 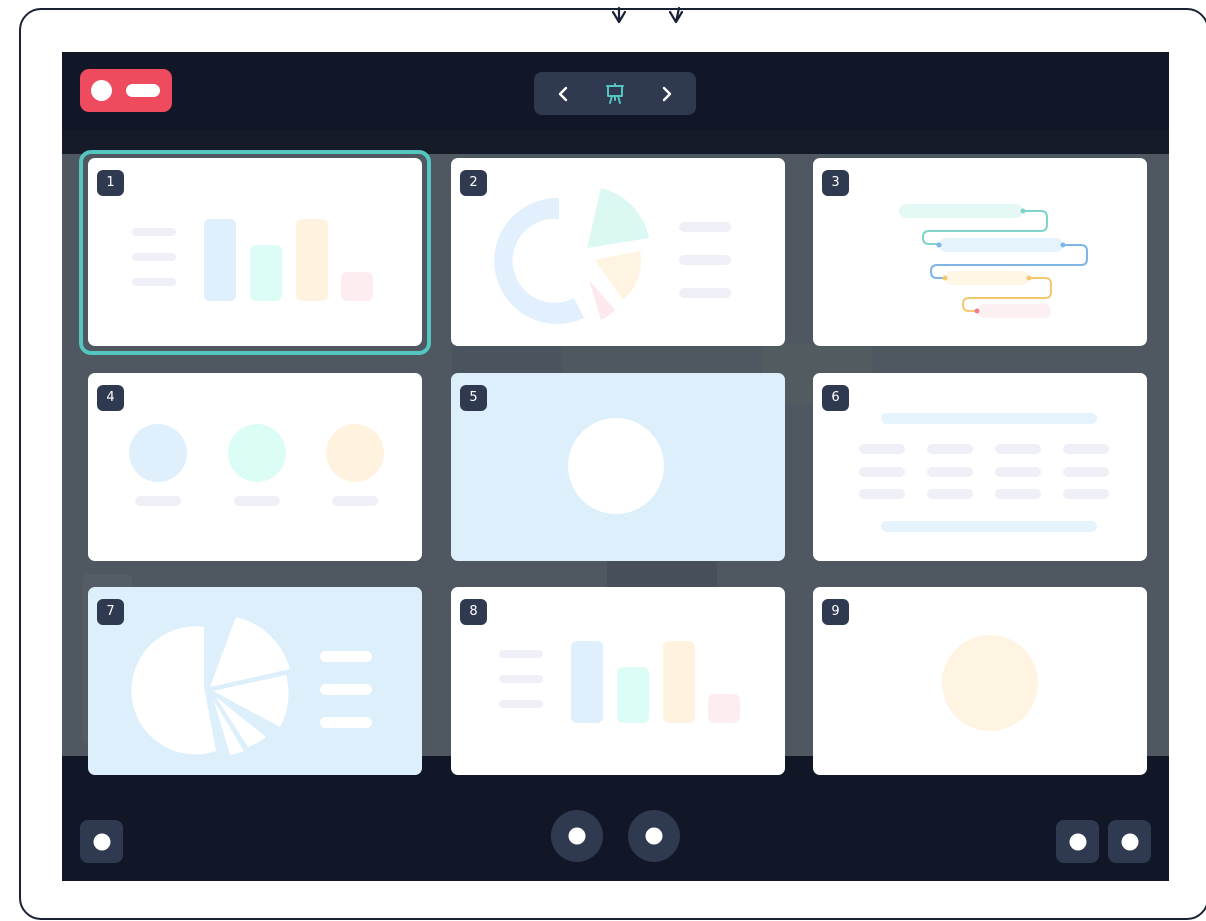 I want to click on slide-thumbnail-1: 1, so click(x=255, y=252).